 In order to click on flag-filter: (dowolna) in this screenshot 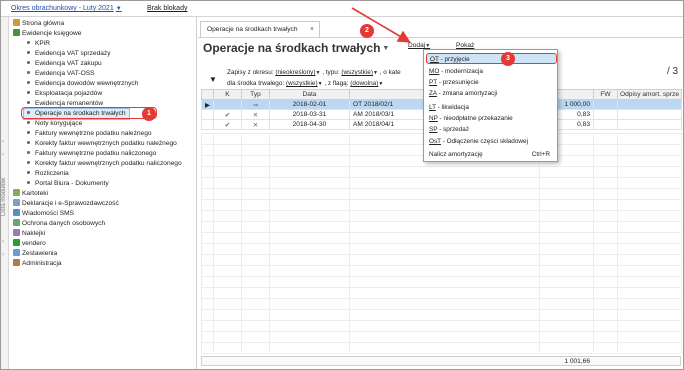, I will do `click(364, 83)`.